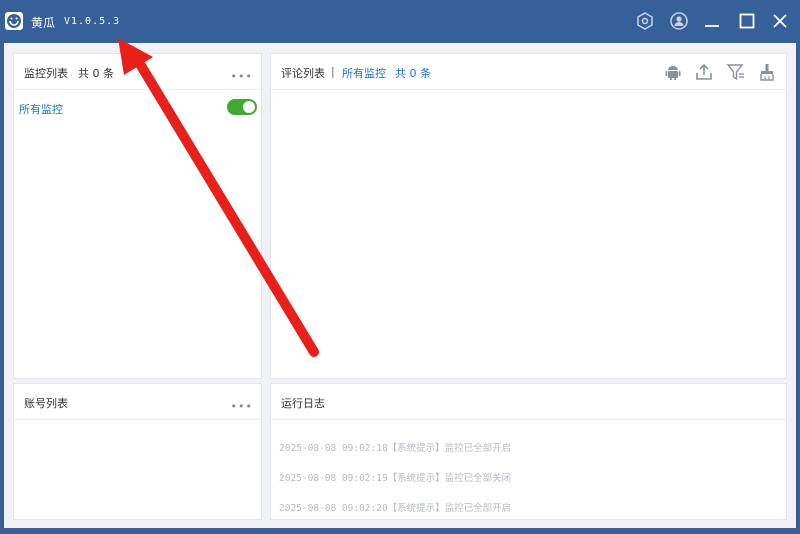 The width and height of the screenshot is (800, 534). What do you see at coordinates (303, 73) in the screenshot?
I see `comment-list-title: 评论列表` at bounding box center [303, 73].